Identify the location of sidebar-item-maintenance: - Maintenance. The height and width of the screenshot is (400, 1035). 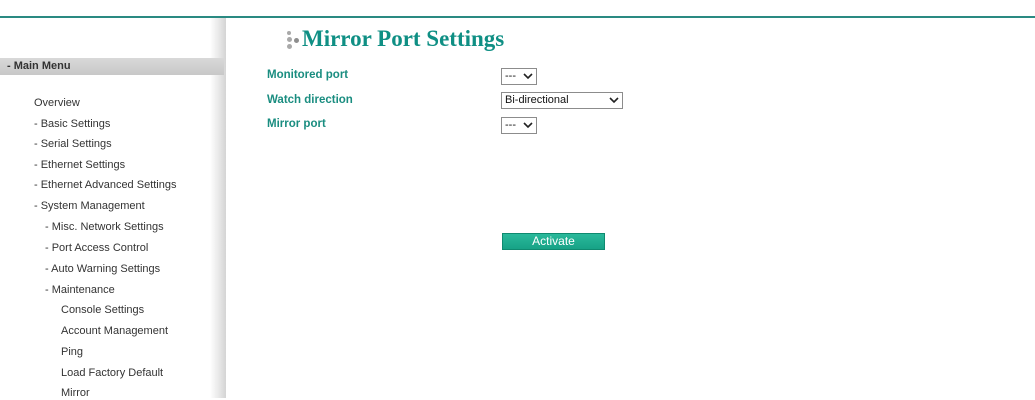
(80, 290).